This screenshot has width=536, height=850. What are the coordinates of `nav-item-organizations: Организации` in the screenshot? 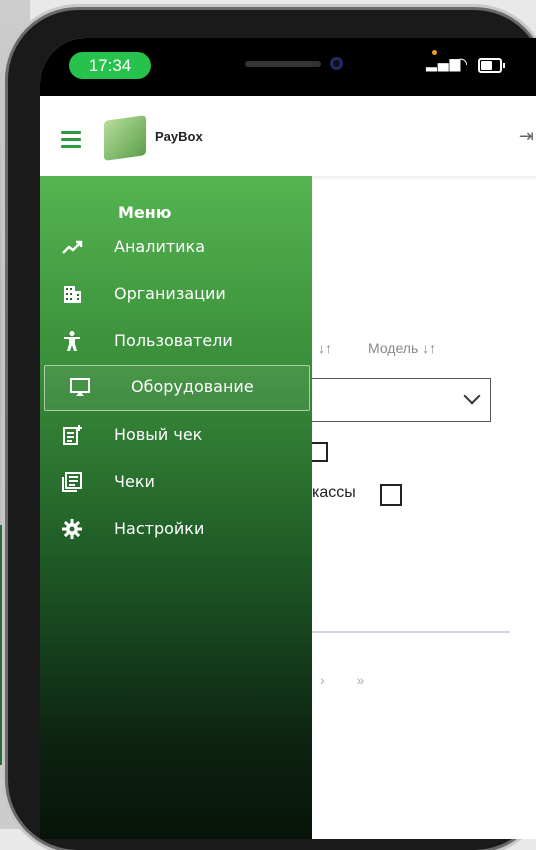 It's located at (176, 295).